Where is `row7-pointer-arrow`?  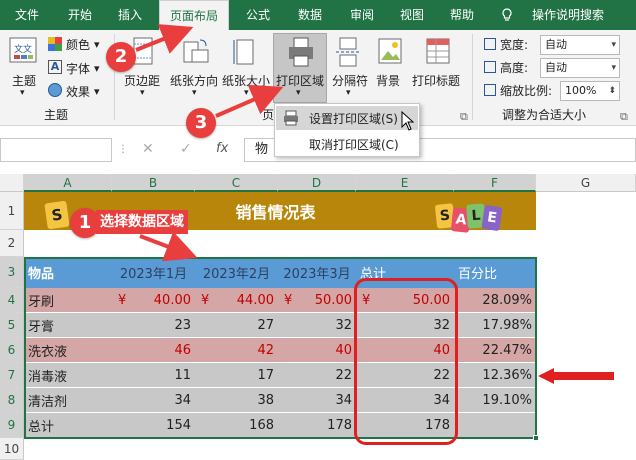 row7-pointer-arrow is located at coordinates (576, 376).